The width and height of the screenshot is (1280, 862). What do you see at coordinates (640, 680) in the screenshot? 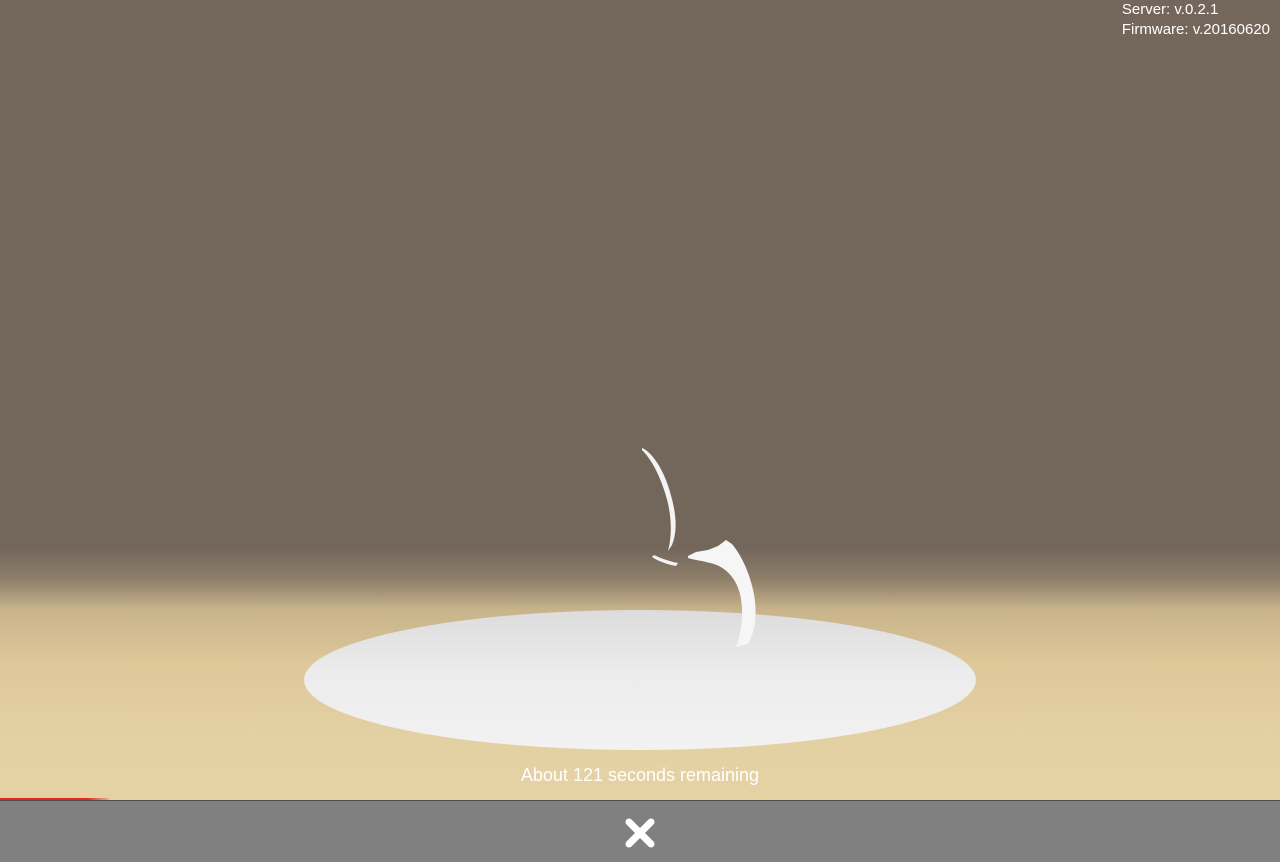
I see `turntable-platform` at bounding box center [640, 680].